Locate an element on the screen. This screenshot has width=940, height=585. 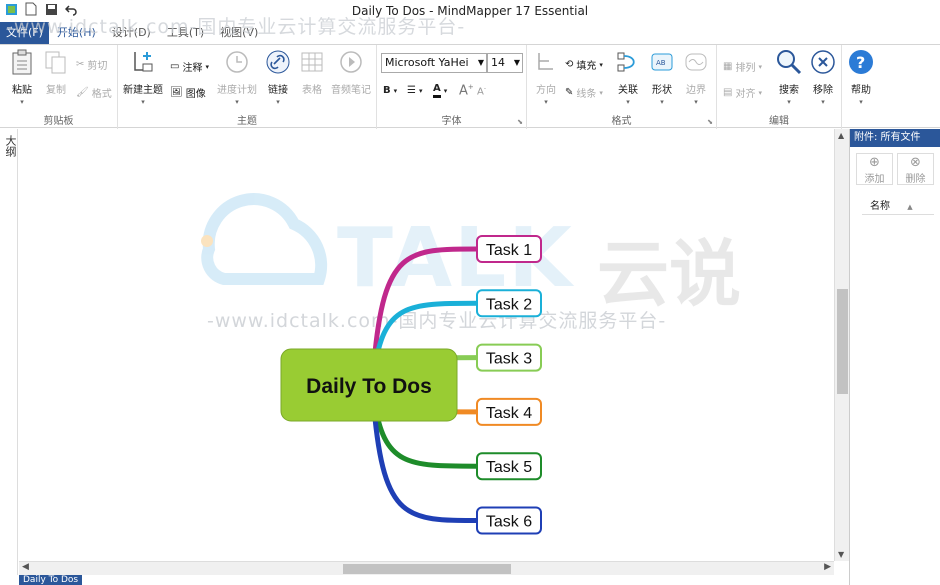
horizontal-scroll-thumb is located at coordinates (427, 569).